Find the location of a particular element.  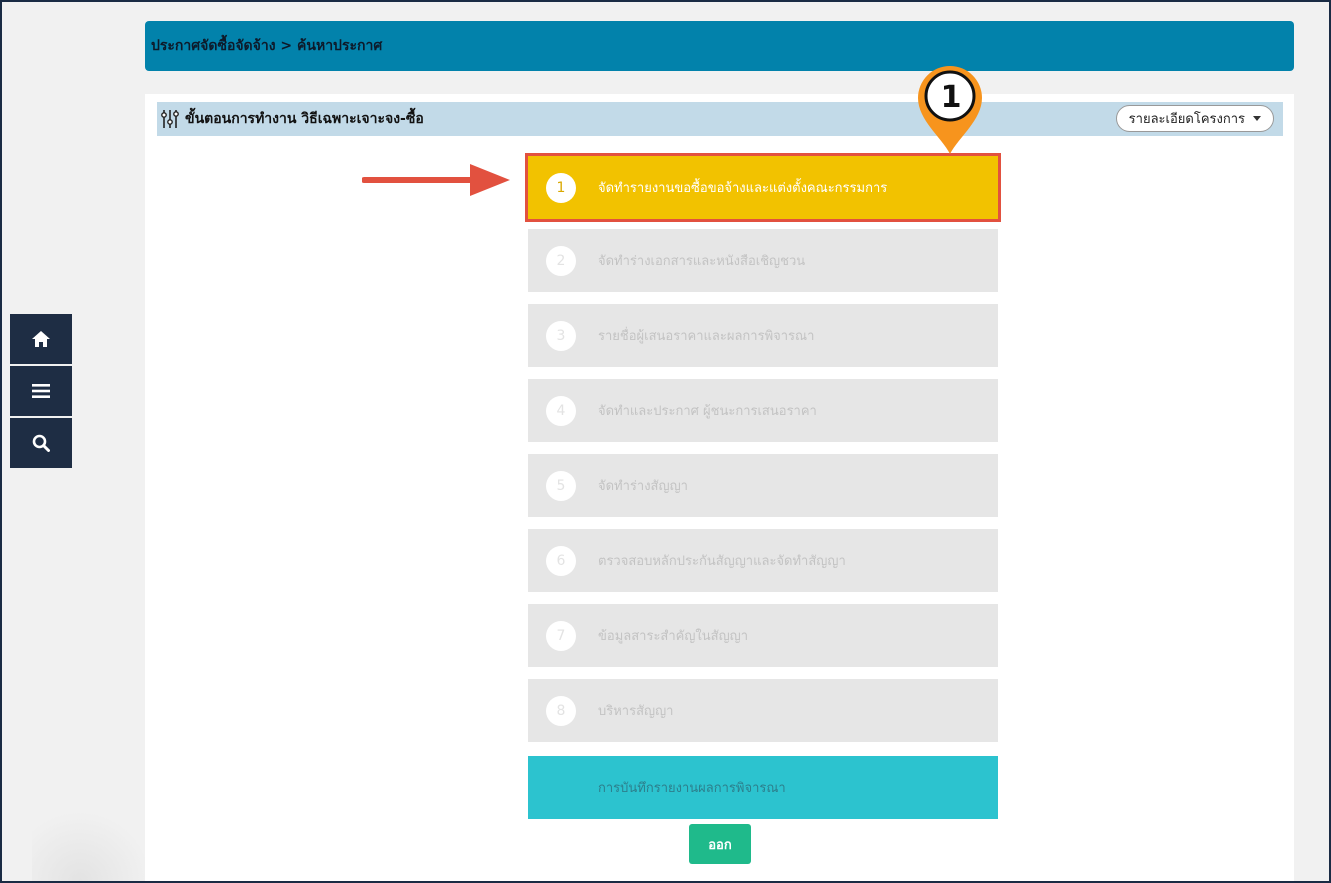

sliders-icon is located at coordinates (170, 119).